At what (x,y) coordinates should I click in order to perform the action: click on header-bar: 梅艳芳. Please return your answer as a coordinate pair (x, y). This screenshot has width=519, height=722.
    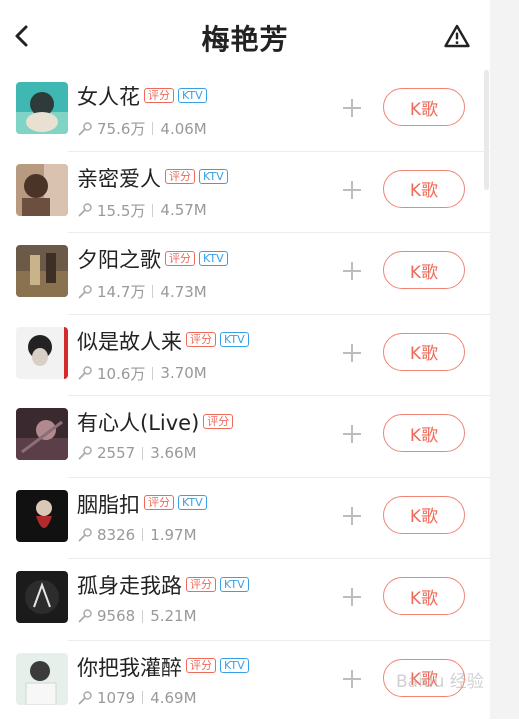
    Looking at the image, I should click on (245, 35).